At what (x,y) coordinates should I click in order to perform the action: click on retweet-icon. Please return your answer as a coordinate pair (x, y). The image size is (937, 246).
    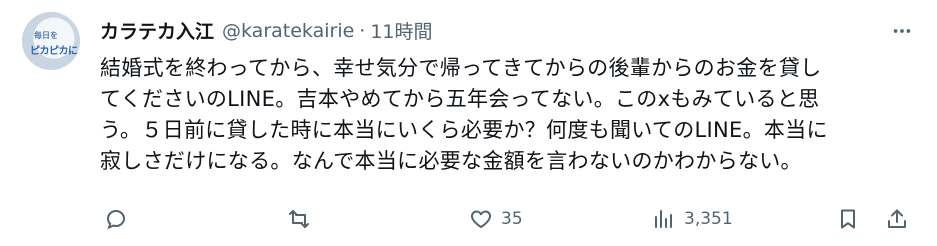
    Looking at the image, I should click on (299, 219).